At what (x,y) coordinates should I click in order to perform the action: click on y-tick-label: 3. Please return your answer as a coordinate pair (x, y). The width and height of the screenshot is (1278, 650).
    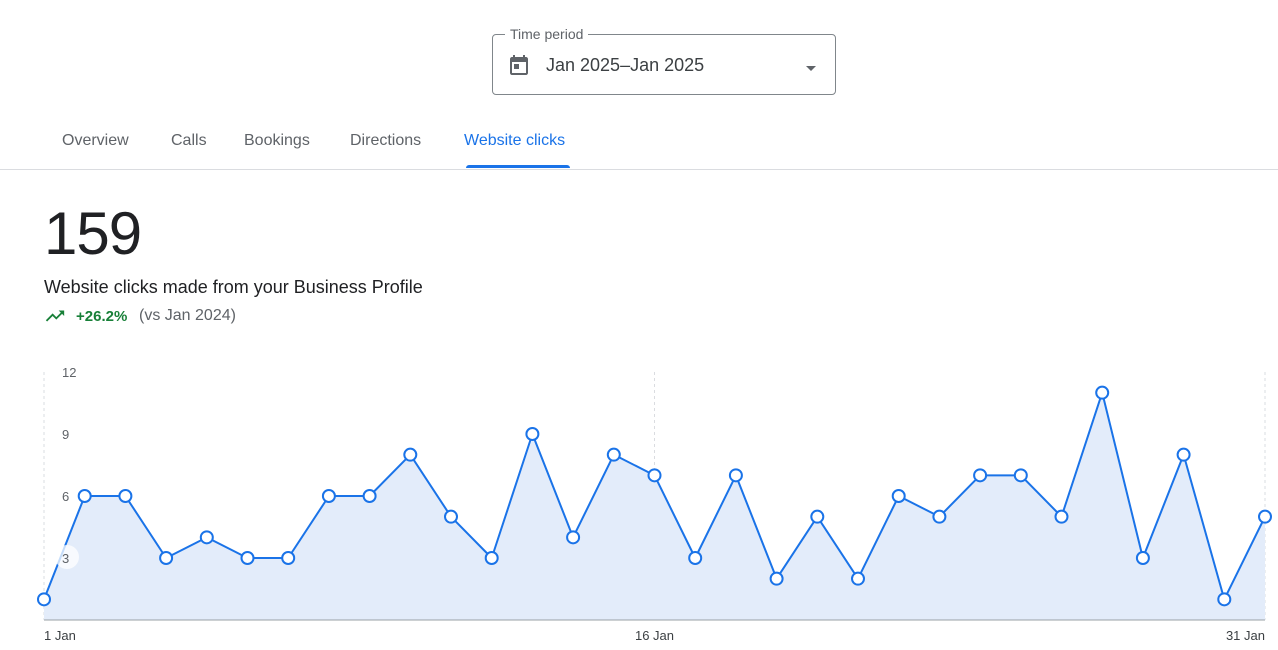
    Looking at the image, I should click on (65, 558).